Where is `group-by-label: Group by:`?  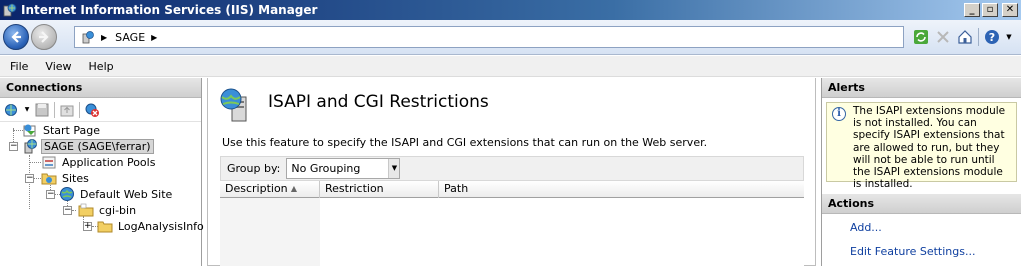
group-by-label: Group by: is located at coordinates (254, 168).